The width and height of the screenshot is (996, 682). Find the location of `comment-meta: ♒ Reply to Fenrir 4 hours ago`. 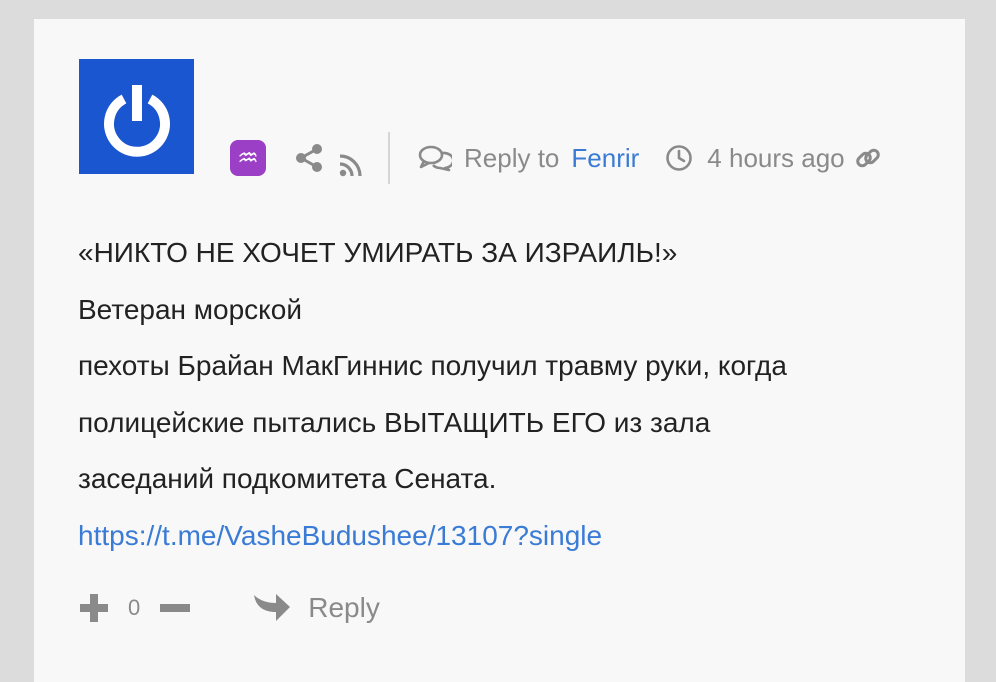

comment-meta: ♒ Reply to Fenrir 4 hours ago is located at coordinates (590, 158).